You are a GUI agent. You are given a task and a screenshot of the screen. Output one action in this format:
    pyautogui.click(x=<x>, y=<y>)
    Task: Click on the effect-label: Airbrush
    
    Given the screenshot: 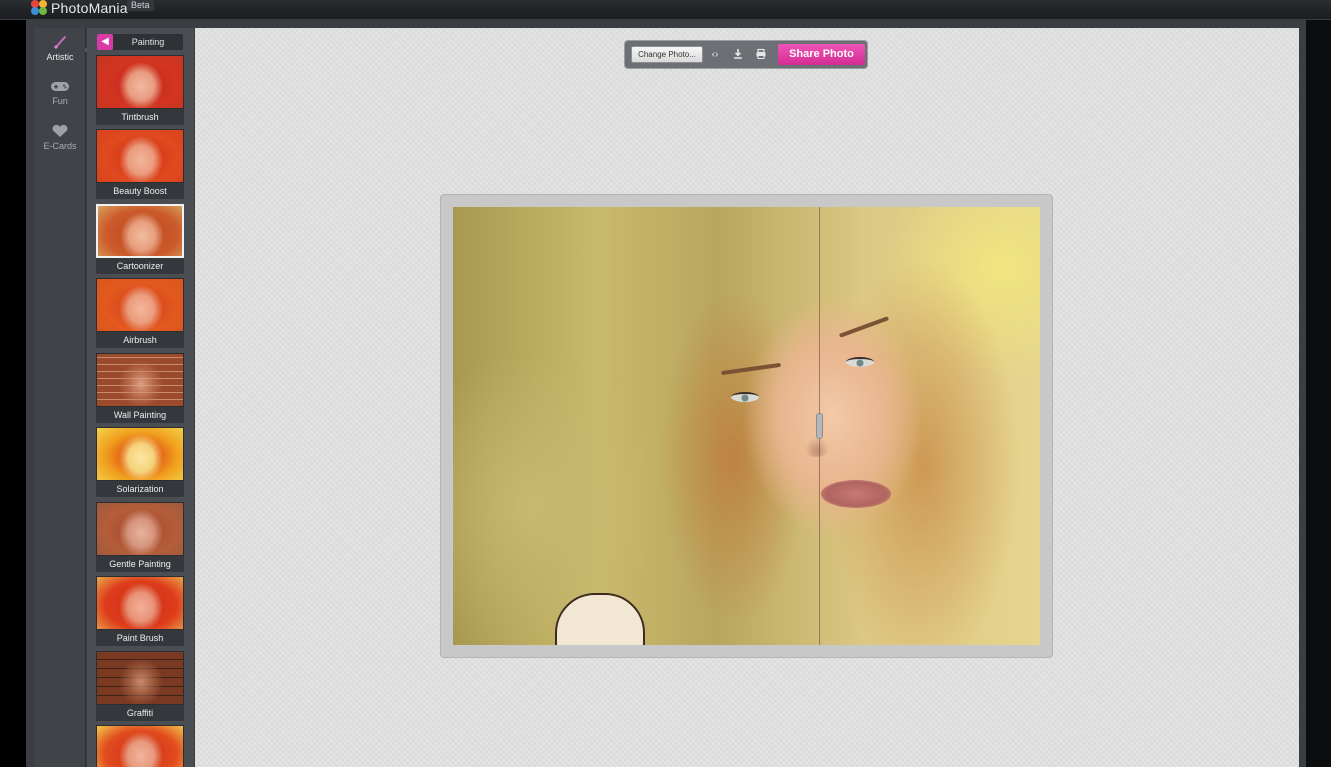 What is the action you would take?
    pyautogui.click(x=140, y=340)
    